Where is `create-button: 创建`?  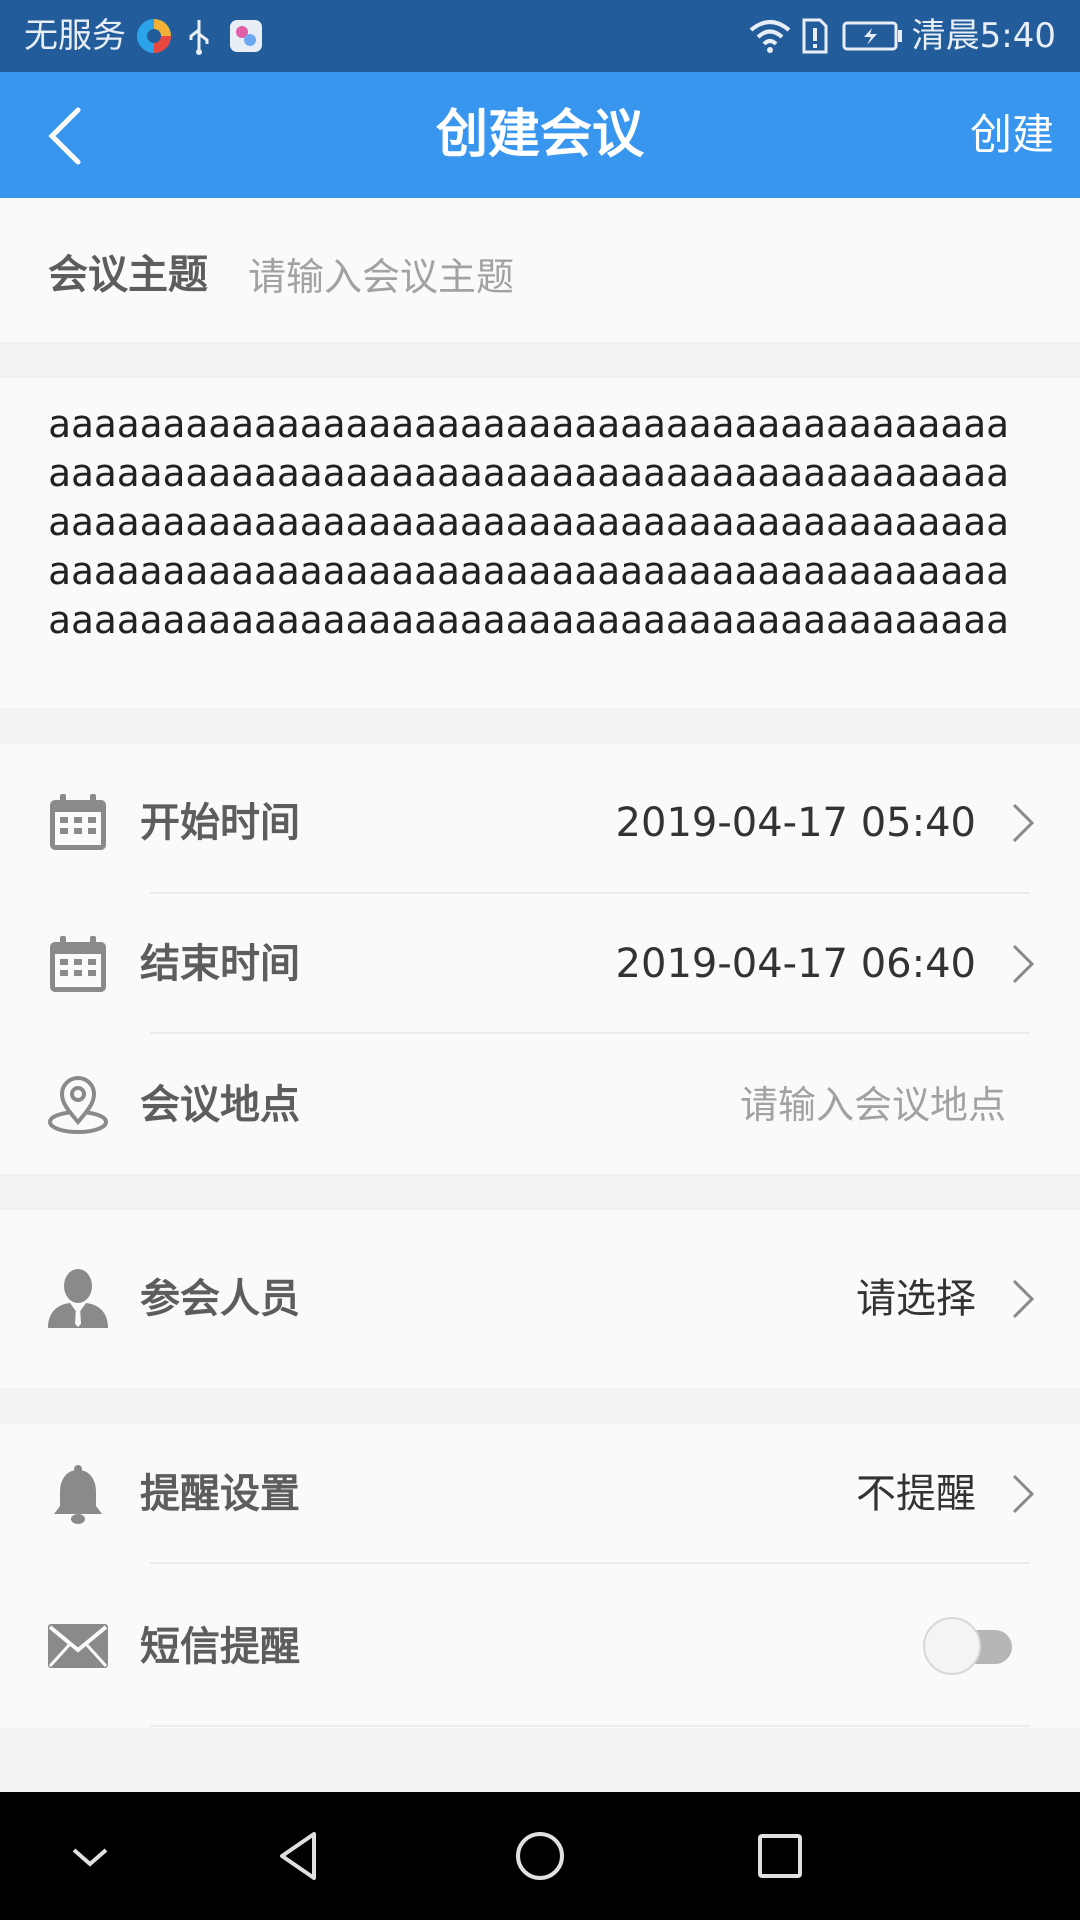 create-button: 创建 is located at coordinates (1012, 135).